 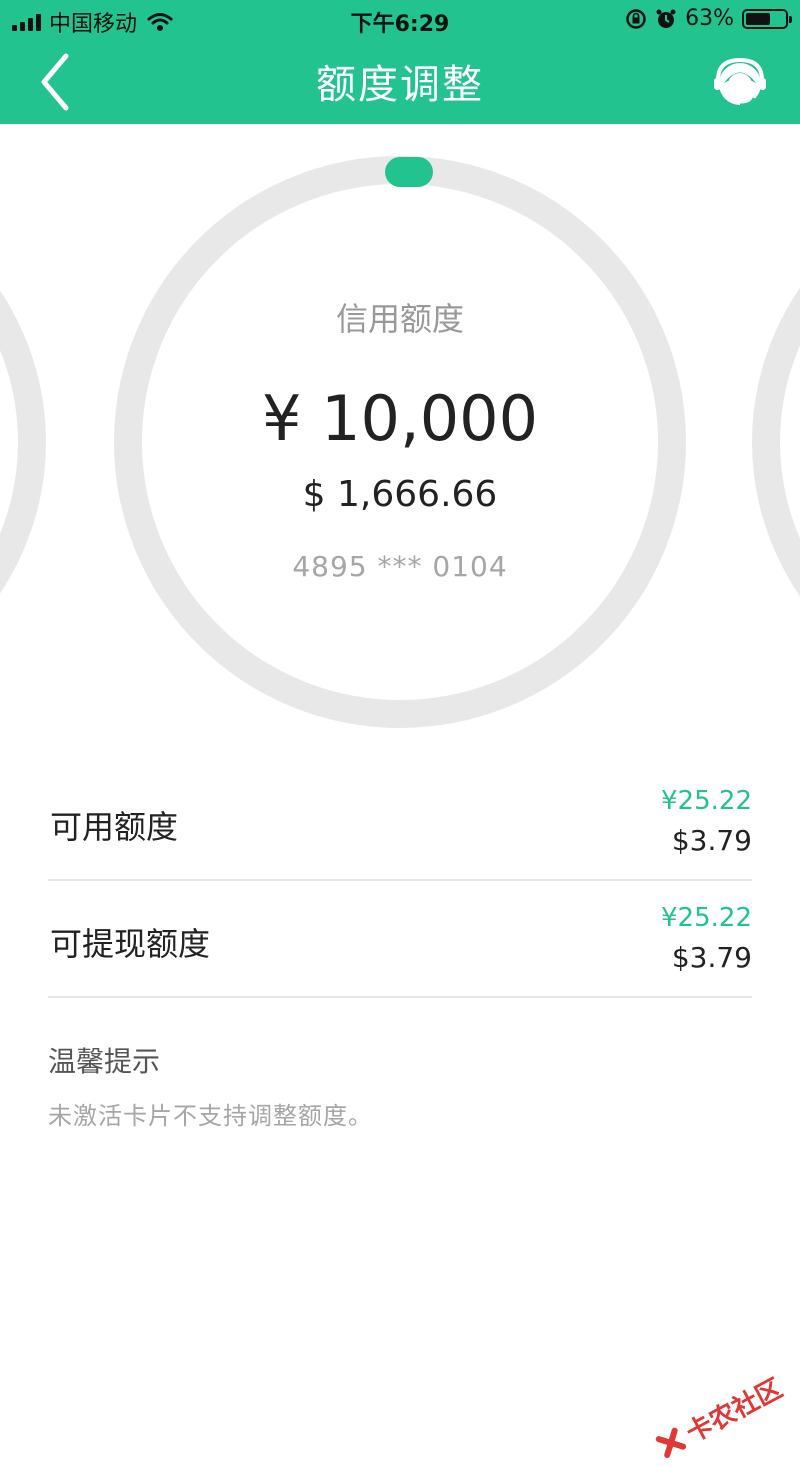 I want to click on tips-text: 未激活卡片不支持调整额度。, so click(x=210, y=1116).